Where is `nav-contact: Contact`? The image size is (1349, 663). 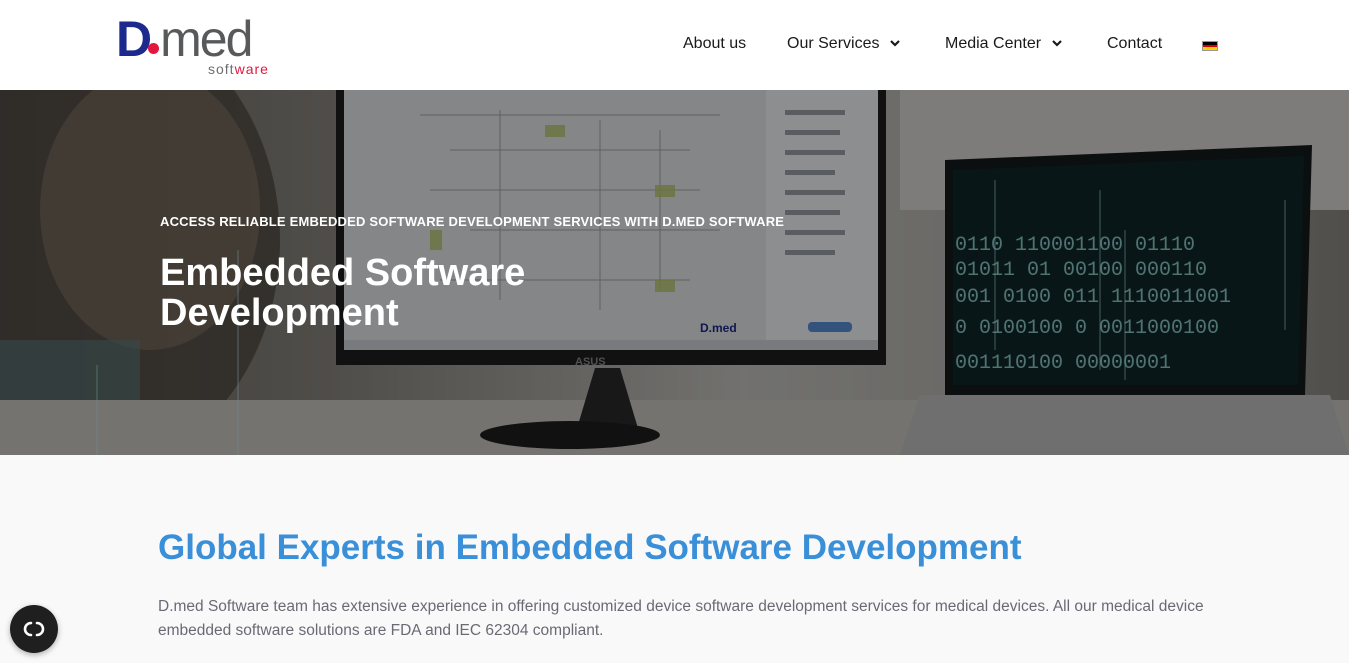 nav-contact: Contact is located at coordinates (1134, 44).